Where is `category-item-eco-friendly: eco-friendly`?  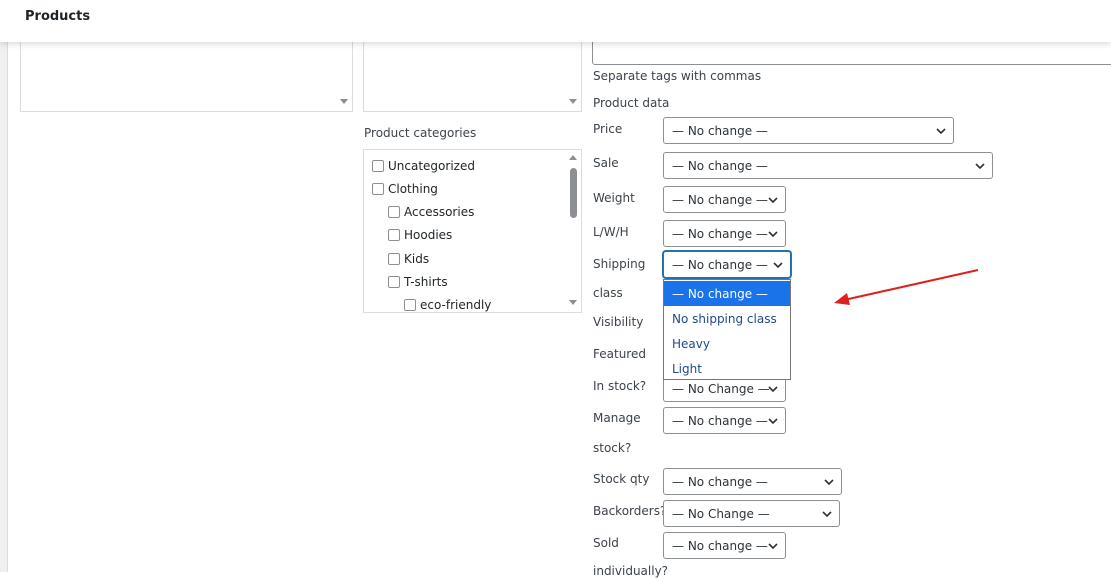 category-item-eco-friendly: eco-friendly is located at coordinates (447, 305).